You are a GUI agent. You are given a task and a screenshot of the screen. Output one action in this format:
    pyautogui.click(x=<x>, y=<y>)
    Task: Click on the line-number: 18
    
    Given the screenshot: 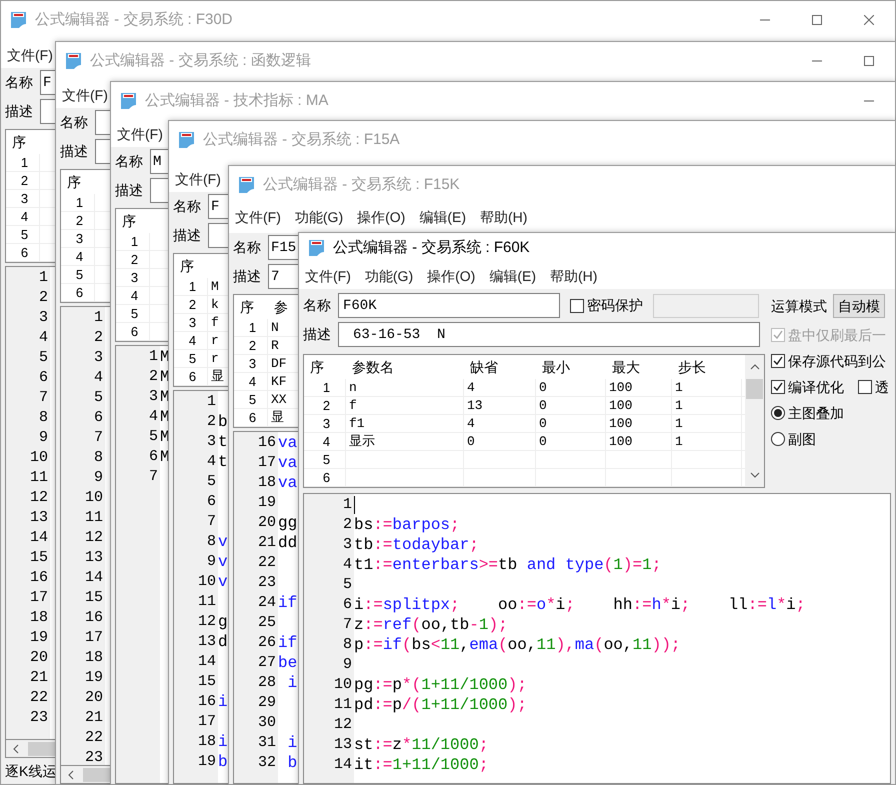 What is the action you would take?
    pyautogui.click(x=267, y=483)
    